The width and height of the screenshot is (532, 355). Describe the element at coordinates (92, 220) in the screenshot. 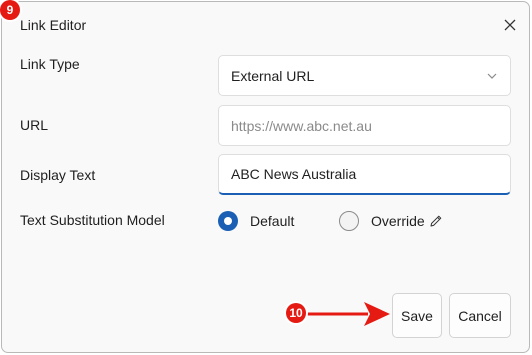

I see `substitution-label: Text Substitution Model` at that location.